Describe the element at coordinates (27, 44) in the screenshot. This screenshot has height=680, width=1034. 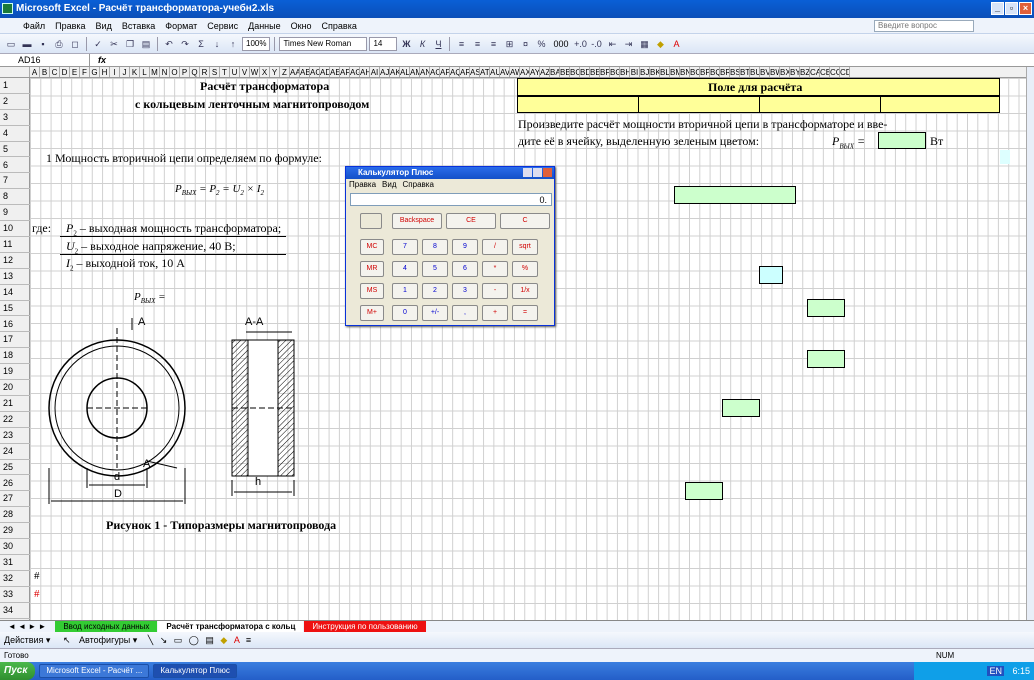
I see `open-icon: ▬` at that location.